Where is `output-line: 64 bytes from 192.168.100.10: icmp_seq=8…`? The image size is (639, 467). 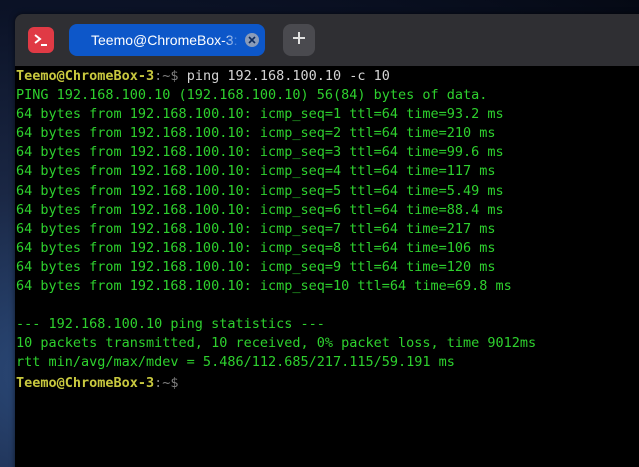
output-line: 64 bytes from 192.168.100.10: icmp_seq=8… is located at coordinates (256, 247).